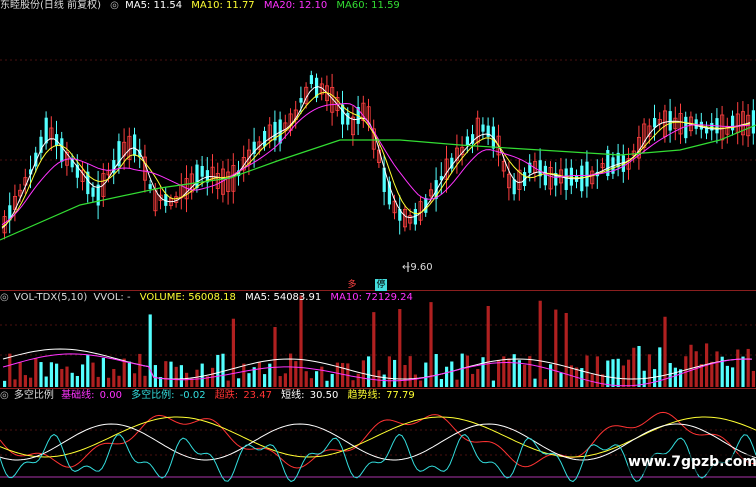  What do you see at coordinates (110, 395) in the screenshot?
I see `base-line-value: 0.00` at bounding box center [110, 395].